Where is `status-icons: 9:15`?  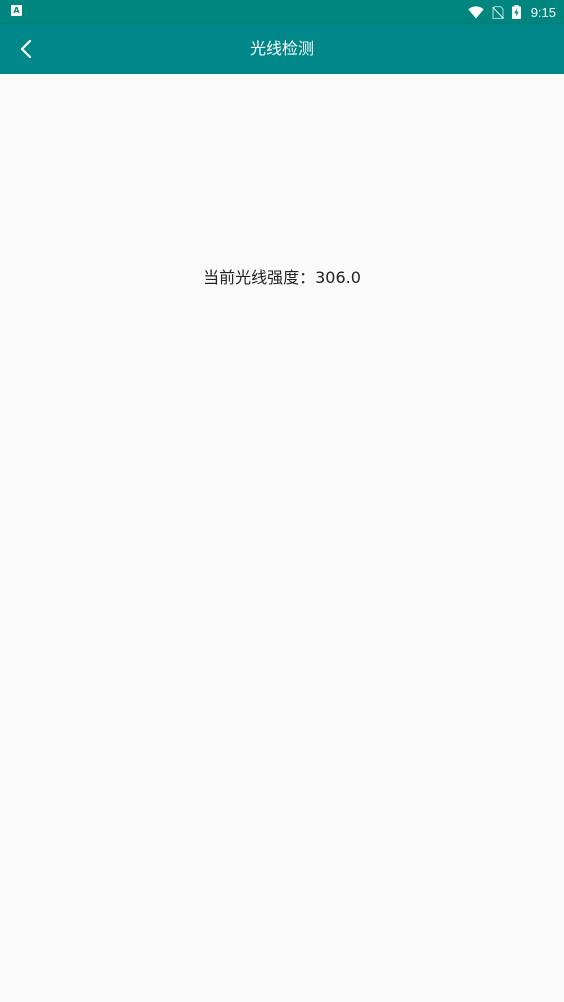
status-icons: 9:15 is located at coordinates (511, 12).